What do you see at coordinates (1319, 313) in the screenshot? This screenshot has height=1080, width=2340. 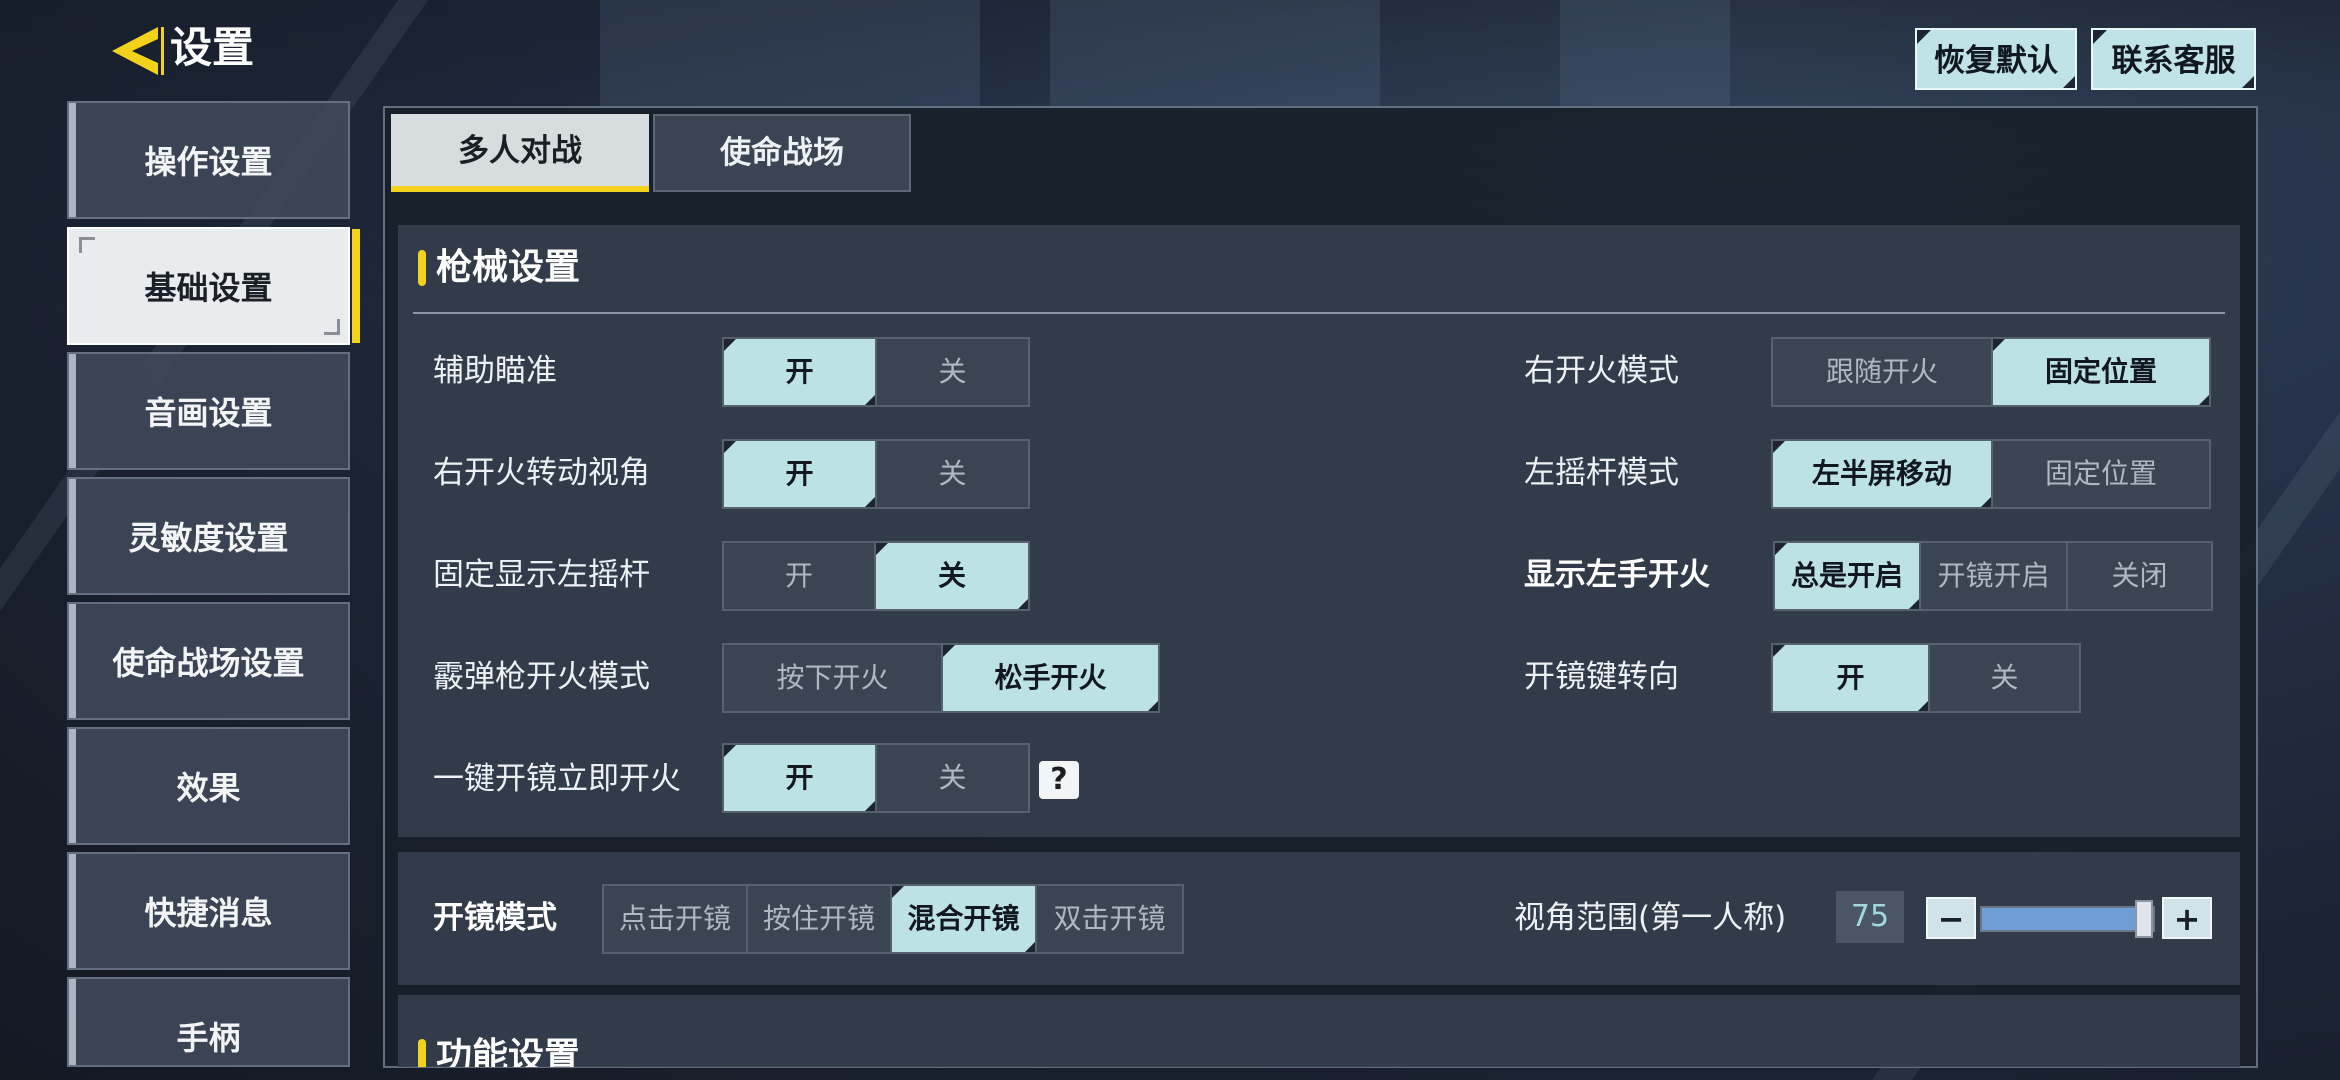 I see `section-divider` at bounding box center [1319, 313].